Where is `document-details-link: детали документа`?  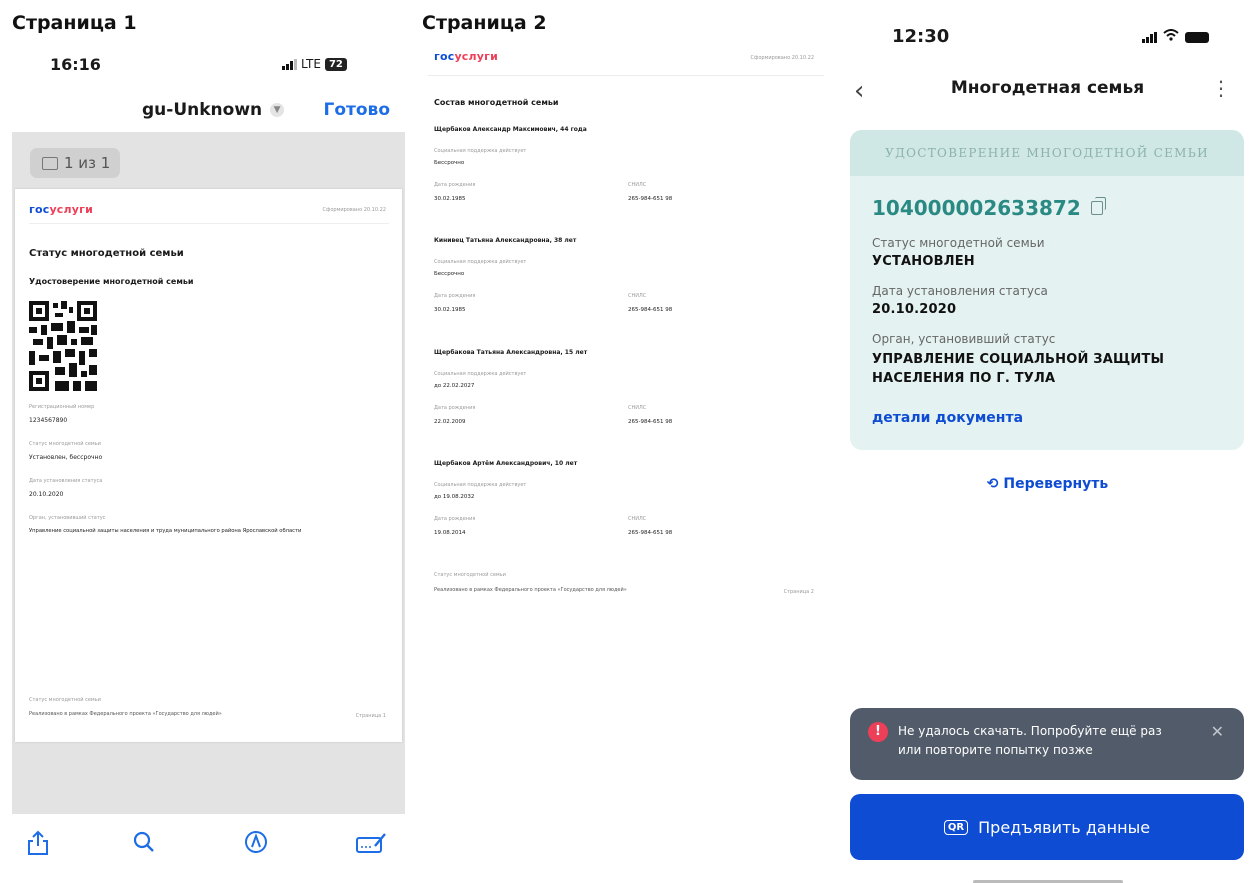 document-details-link: детали документа is located at coordinates (947, 418).